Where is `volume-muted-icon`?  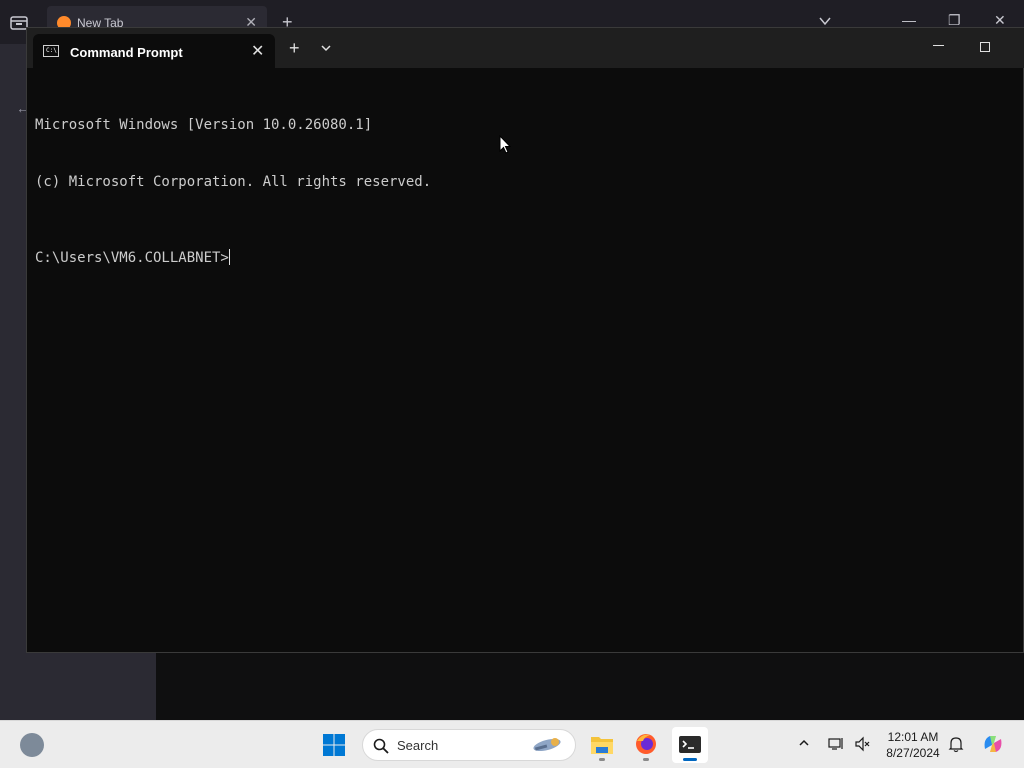
volume-muted-icon is located at coordinates (862, 744).